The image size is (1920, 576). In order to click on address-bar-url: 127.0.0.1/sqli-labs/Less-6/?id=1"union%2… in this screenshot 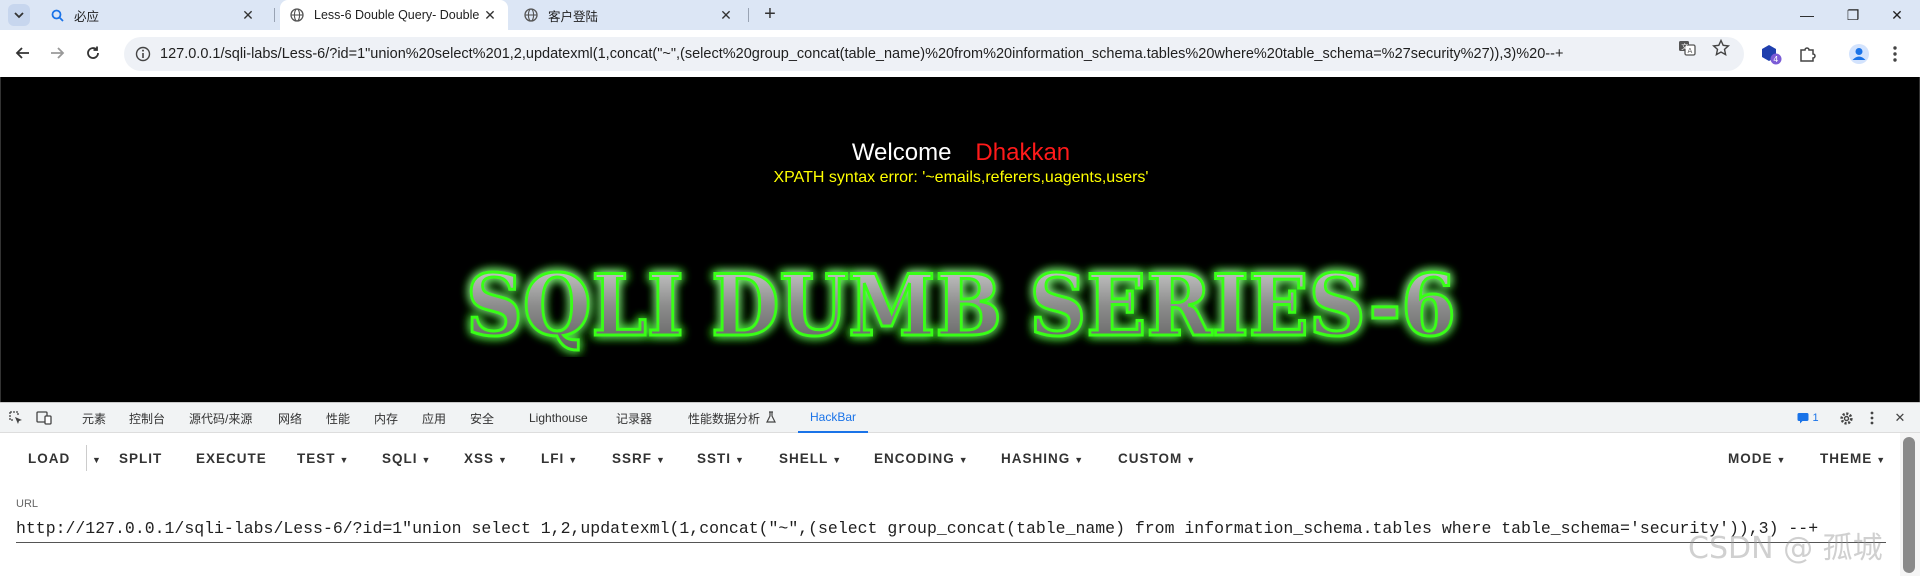, I will do `click(910, 54)`.